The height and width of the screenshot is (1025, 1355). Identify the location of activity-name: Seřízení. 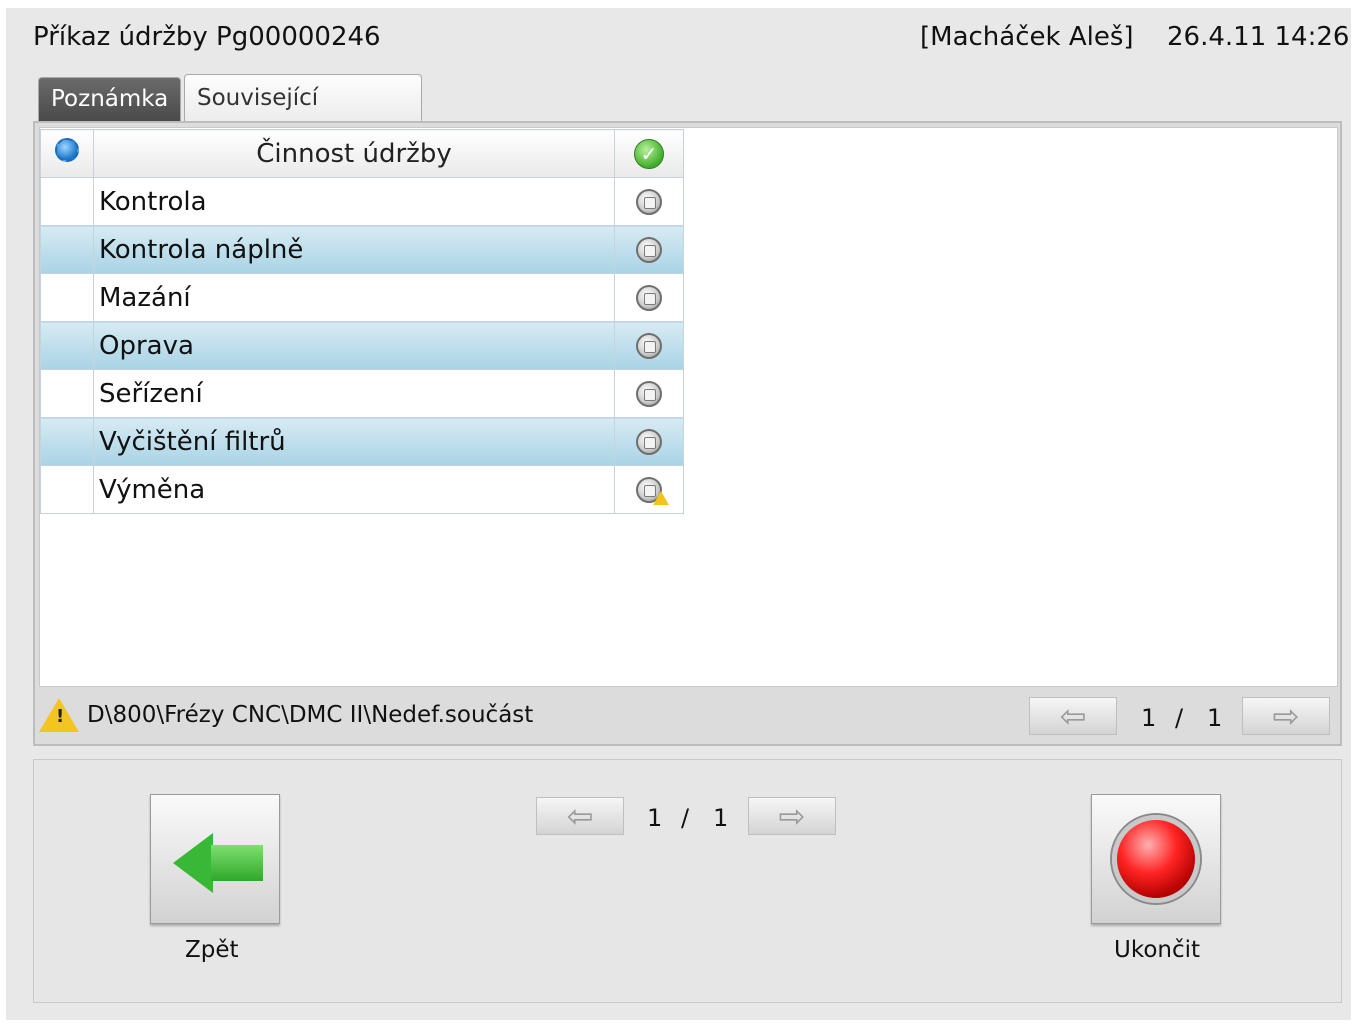
(354, 393).